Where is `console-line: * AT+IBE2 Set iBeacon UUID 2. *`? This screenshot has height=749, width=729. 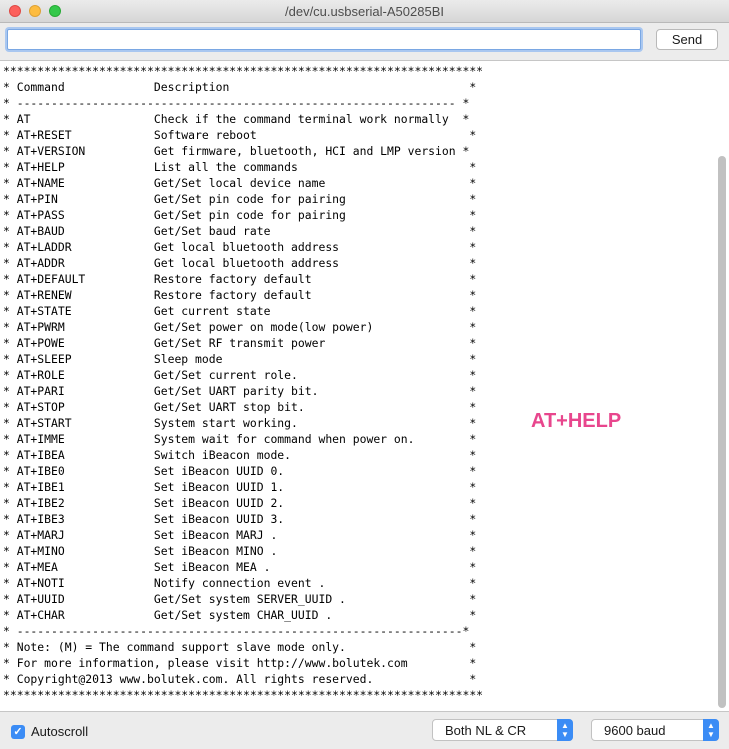 console-line: * AT+IBE2 Set iBeacon UUID 2. * is located at coordinates (240, 503).